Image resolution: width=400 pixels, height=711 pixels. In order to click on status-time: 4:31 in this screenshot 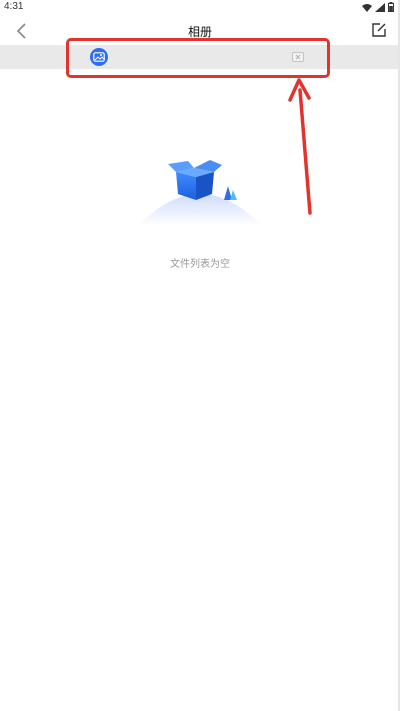, I will do `click(14, 6)`.